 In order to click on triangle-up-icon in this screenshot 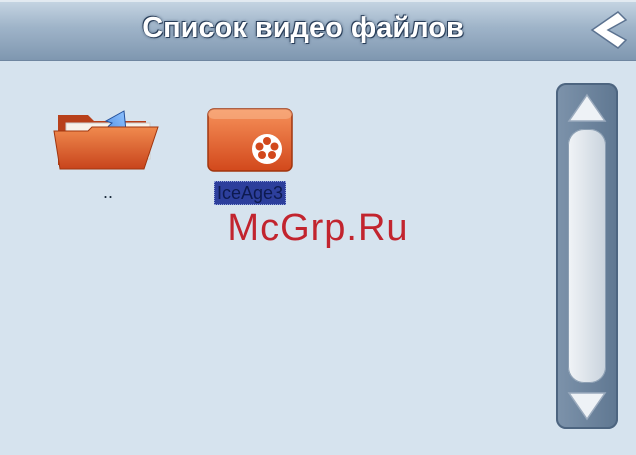, I will do `click(587, 109)`.